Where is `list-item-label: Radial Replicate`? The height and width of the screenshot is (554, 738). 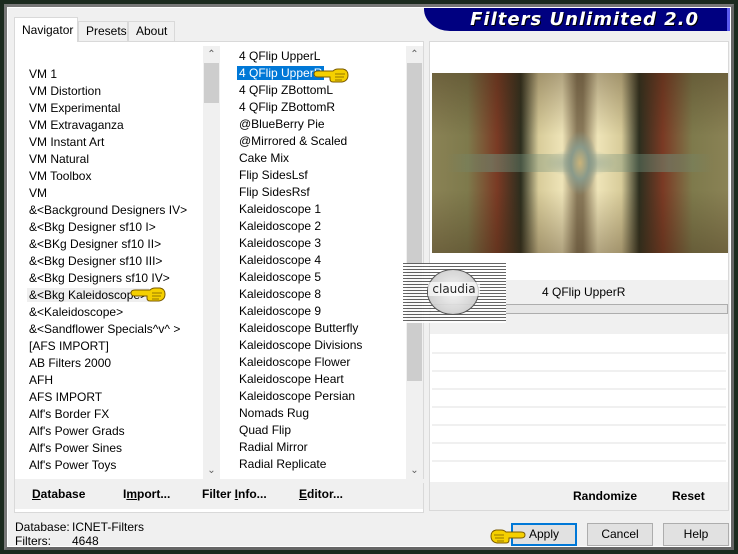
list-item-label: Radial Replicate is located at coordinates (283, 464).